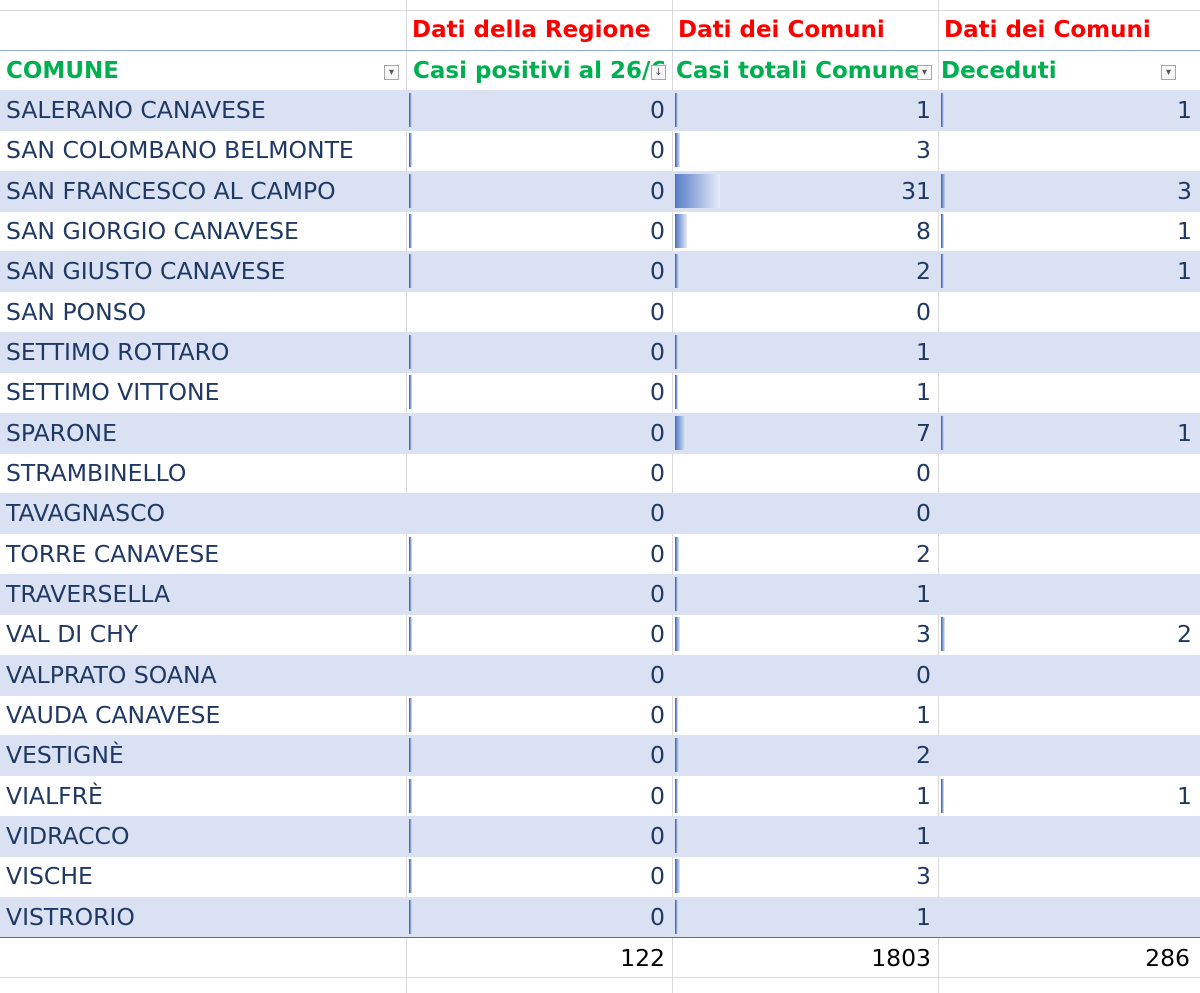 The image size is (1200, 993). What do you see at coordinates (203, 554) in the screenshot?
I see `cell-comune: TORRE CANAVESE` at bounding box center [203, 554].